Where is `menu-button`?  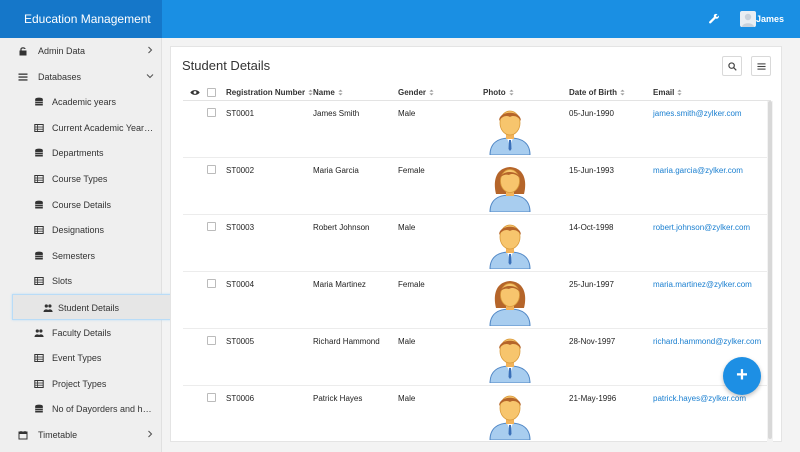
menu-button is located at coordinates (761, 66).